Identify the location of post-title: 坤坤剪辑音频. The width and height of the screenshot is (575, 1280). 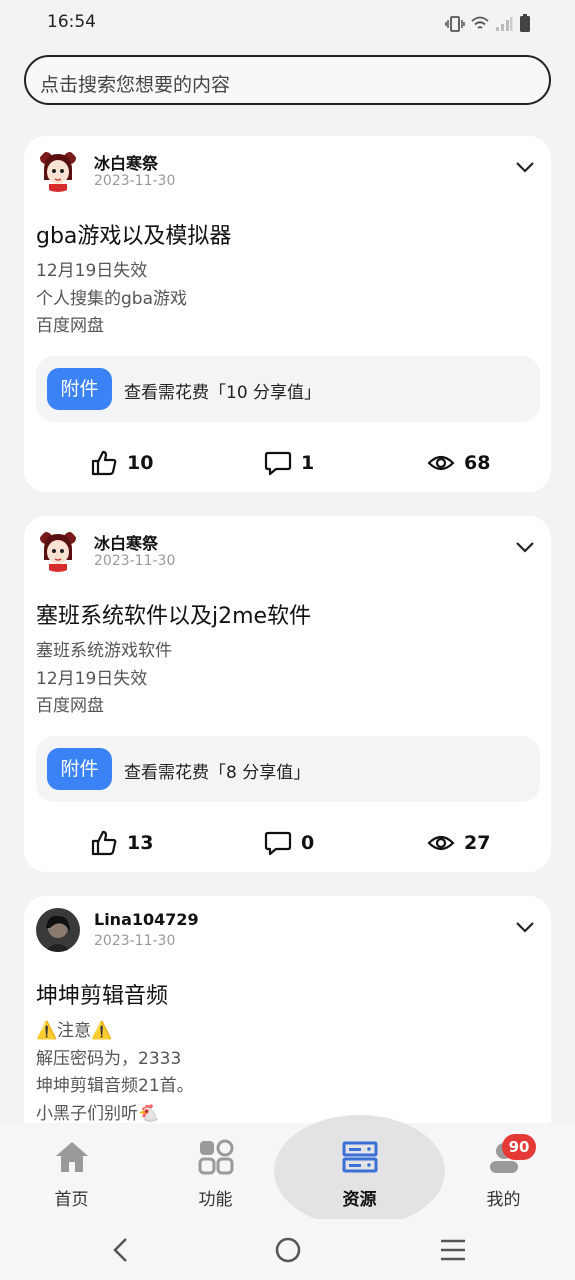
(102, 994).